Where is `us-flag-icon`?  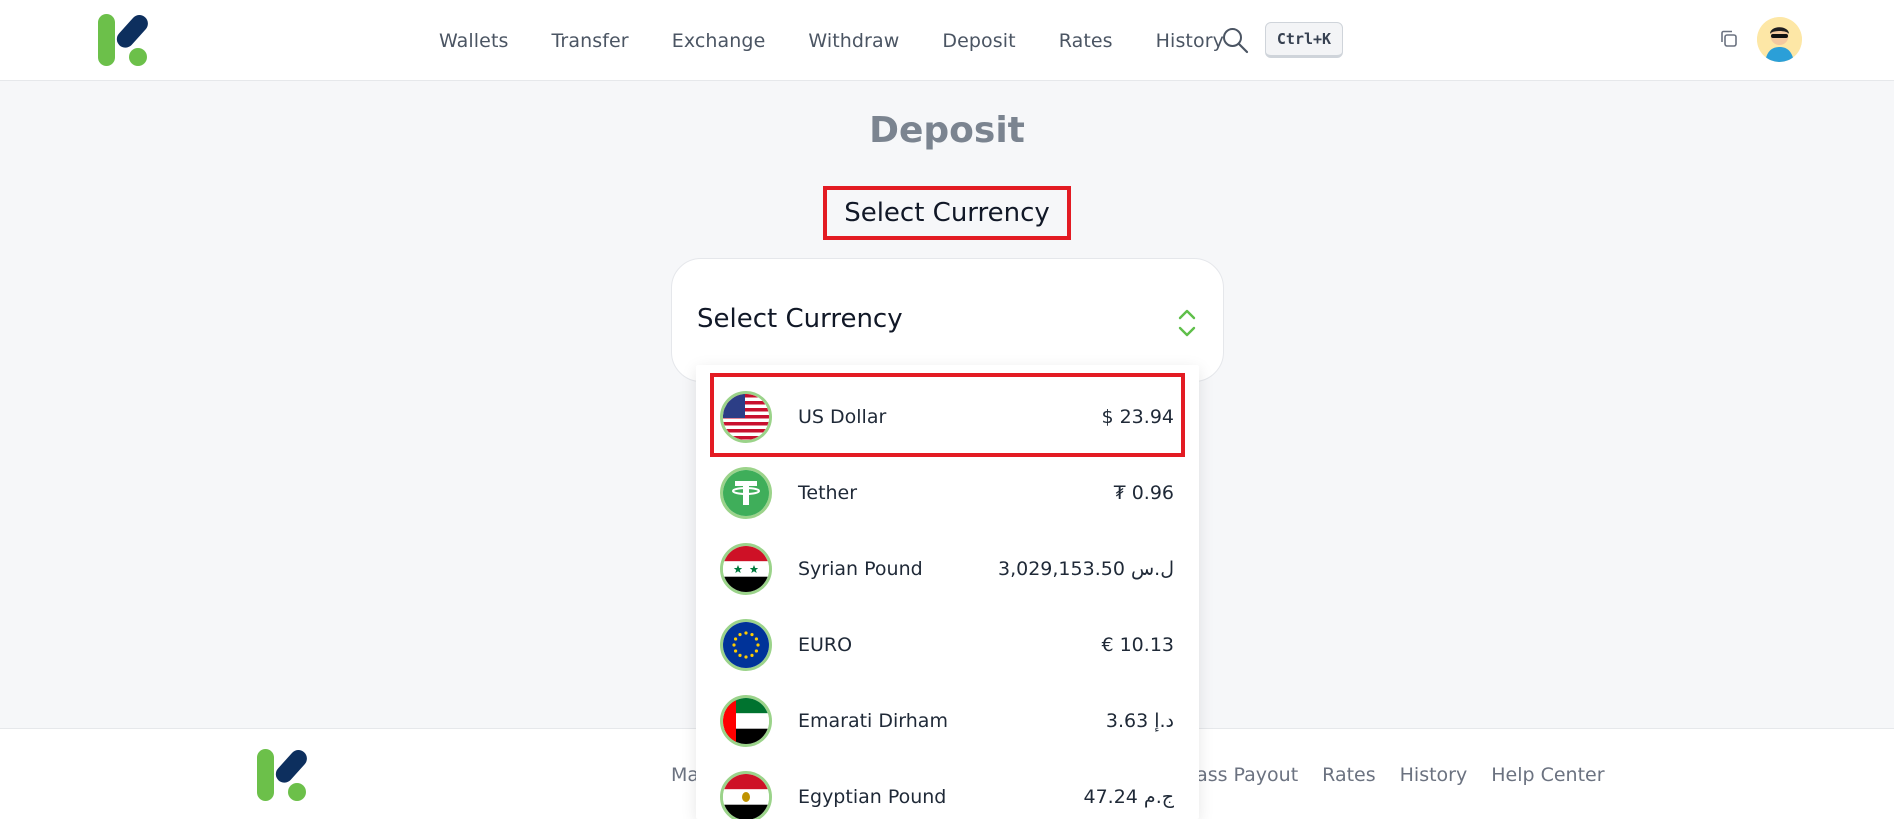
us-flag-icon is located at coordinates (746, 417).